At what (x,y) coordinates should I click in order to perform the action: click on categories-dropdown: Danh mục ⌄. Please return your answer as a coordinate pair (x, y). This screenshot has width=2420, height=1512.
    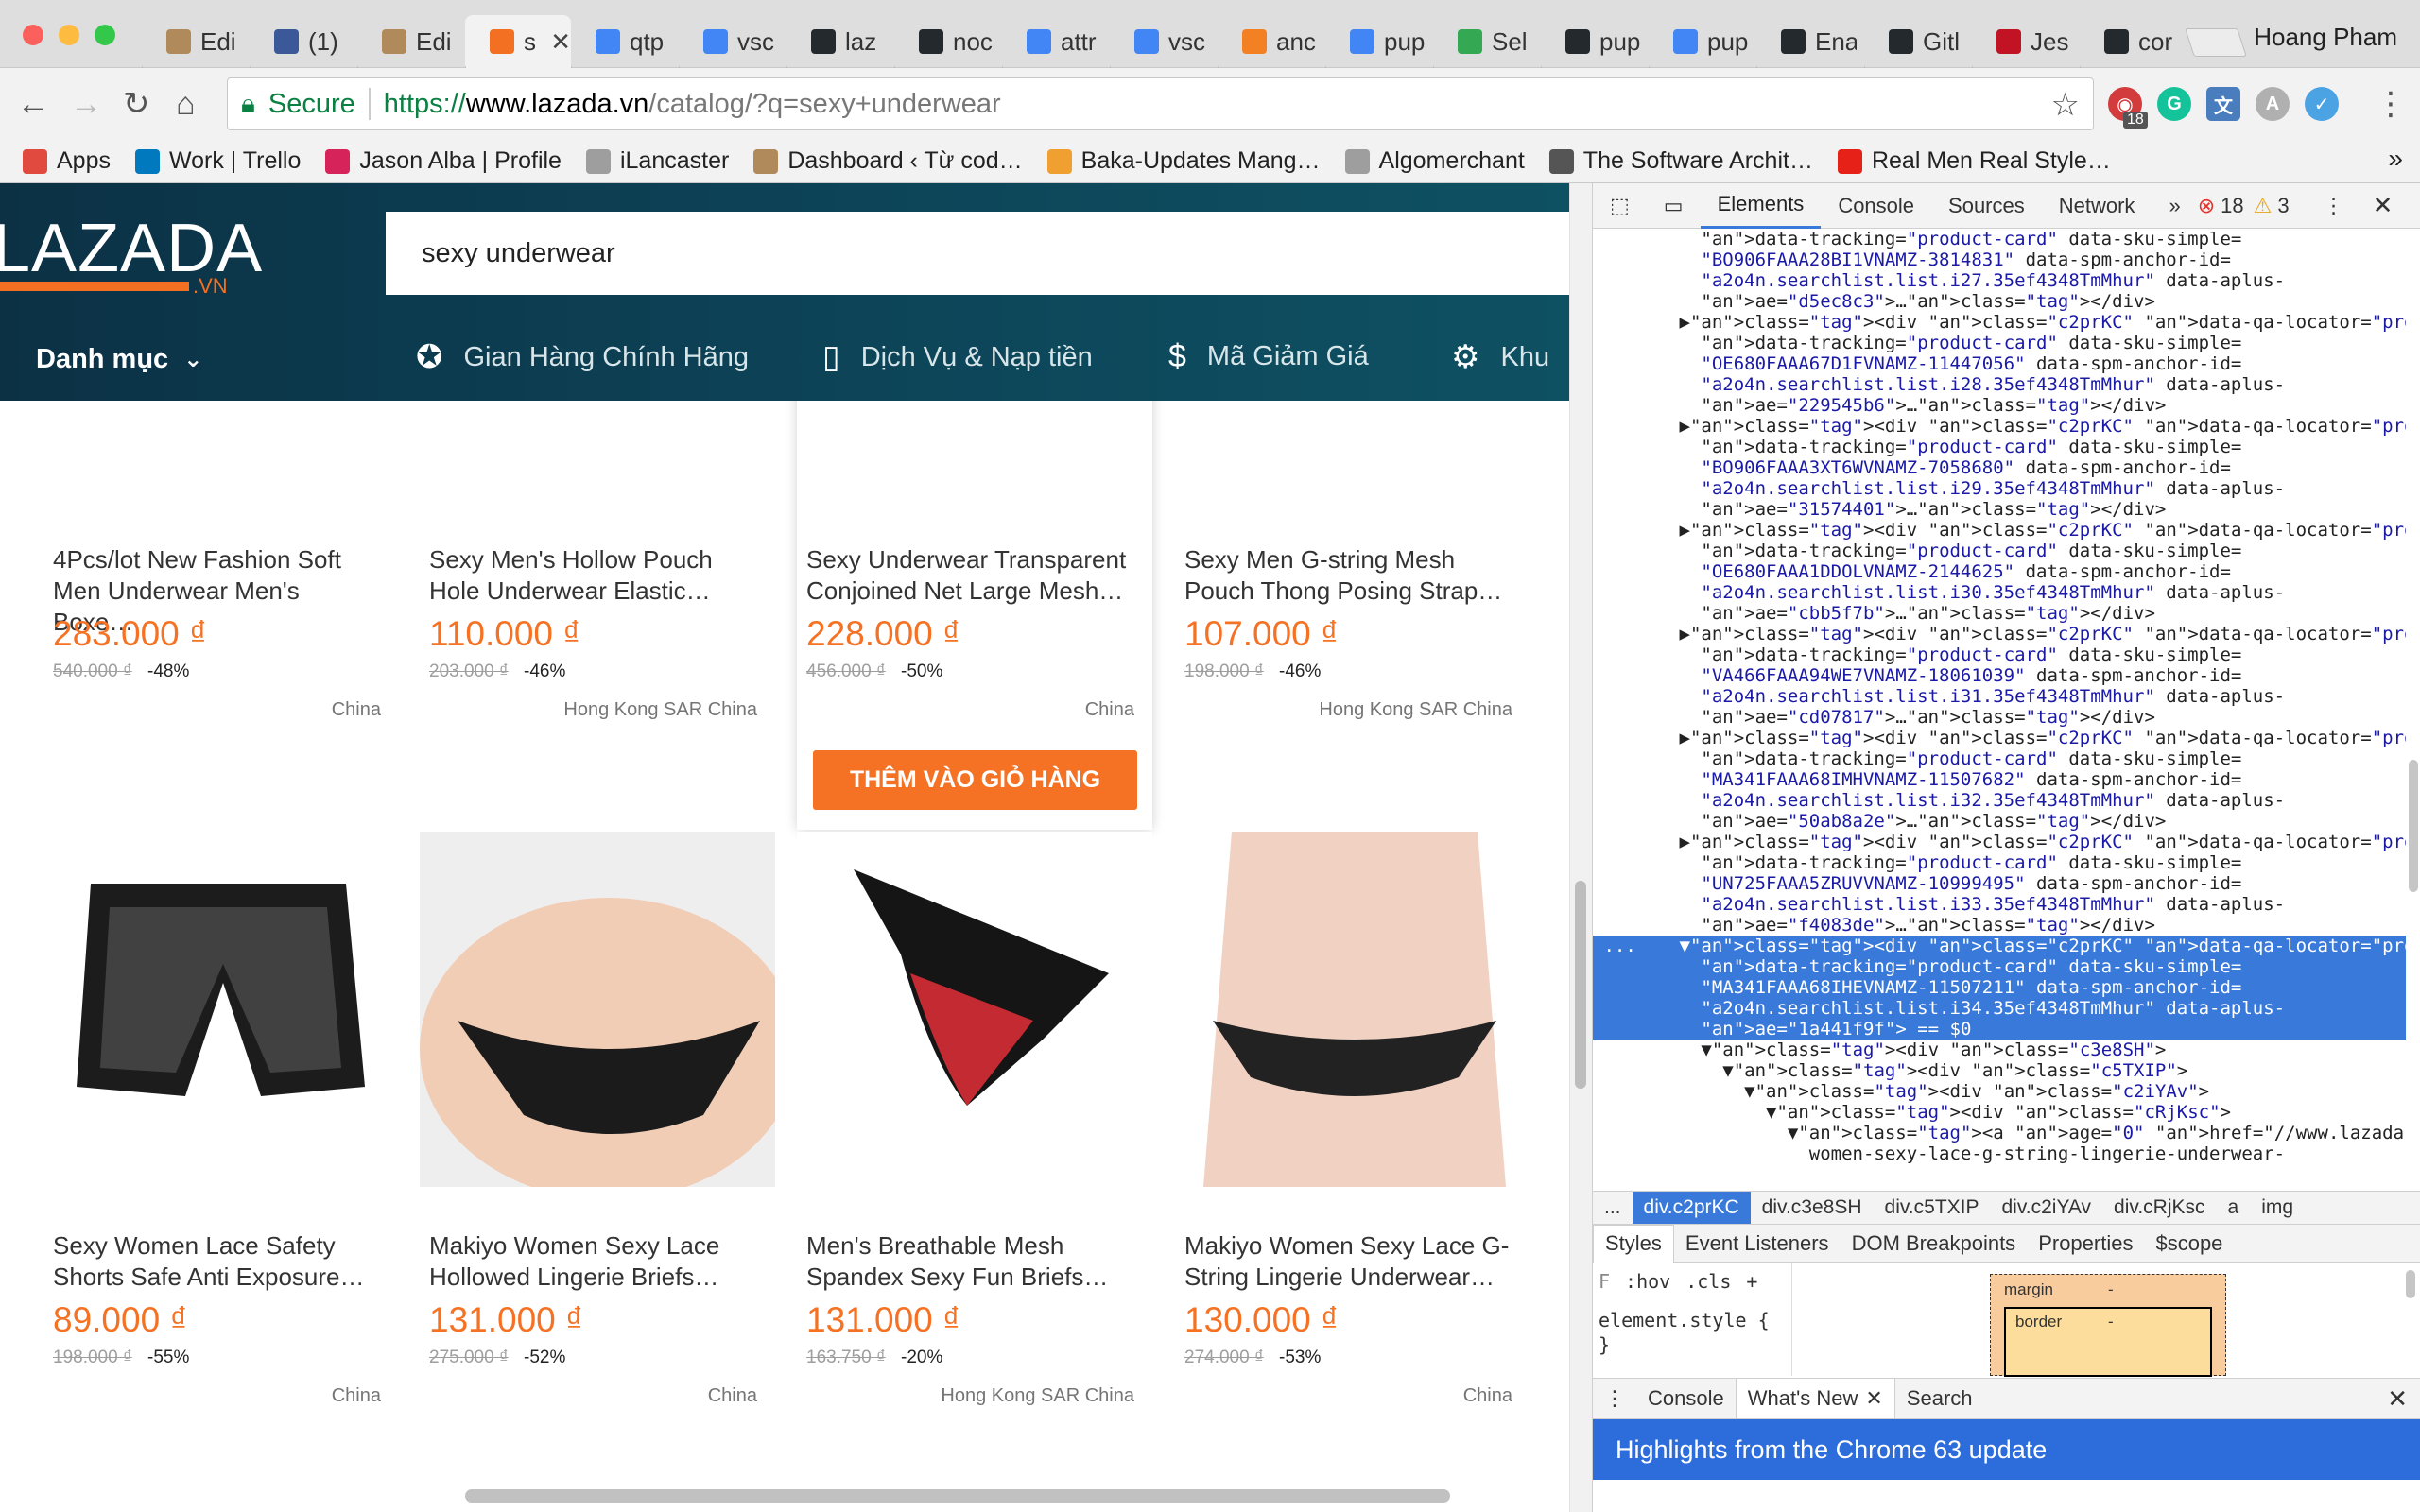
    Looking at the image, I should click on (119, 359).